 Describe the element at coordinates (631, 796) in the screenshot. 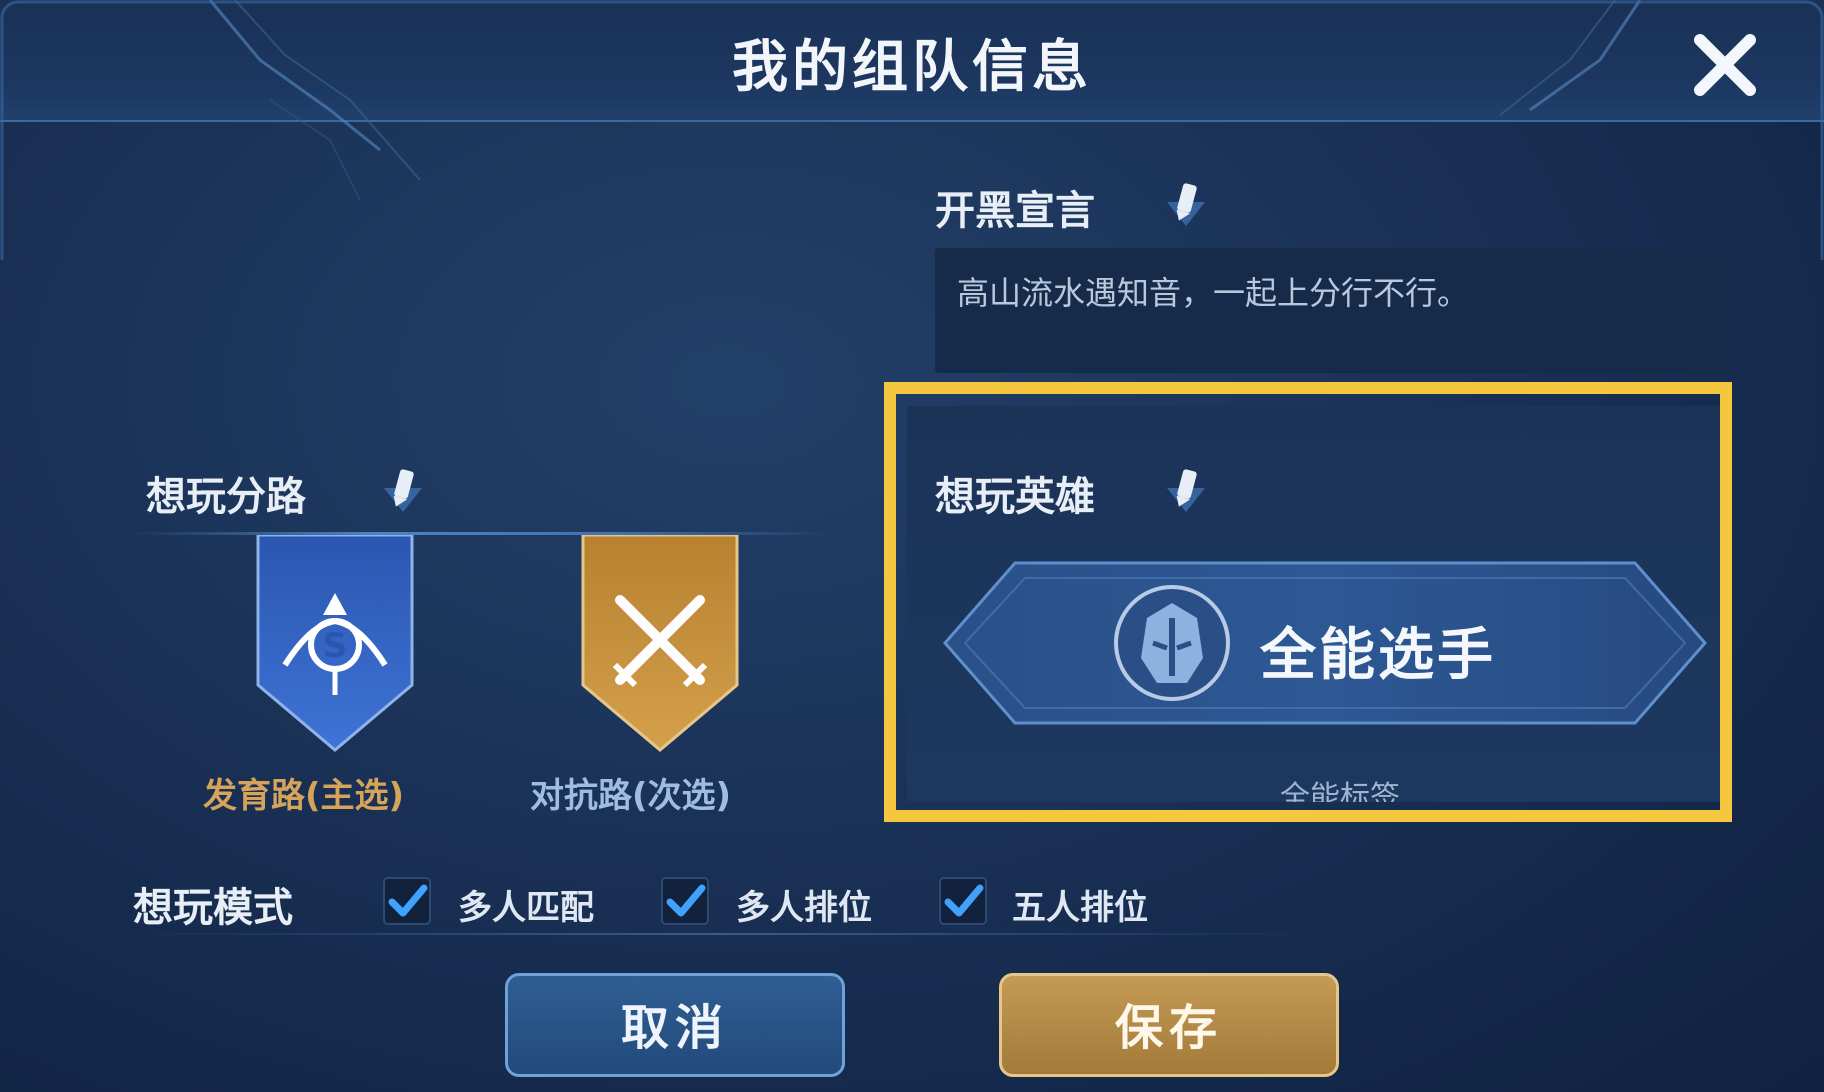

I see `lane-secondary-label: 对抗路(次选)` at that location.